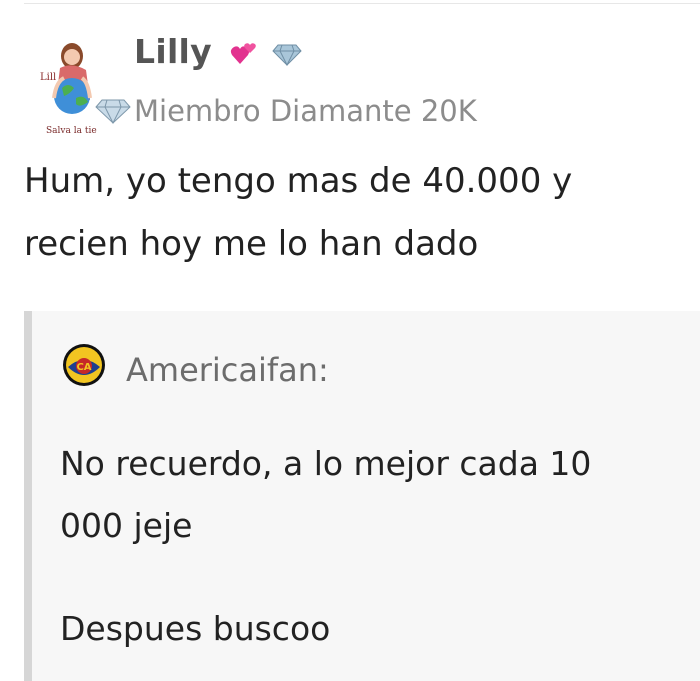  Describe the element at coordinates (251, 244) in the screenshot. I see `post-body-line: recien hoy me lo han dado` at that location.